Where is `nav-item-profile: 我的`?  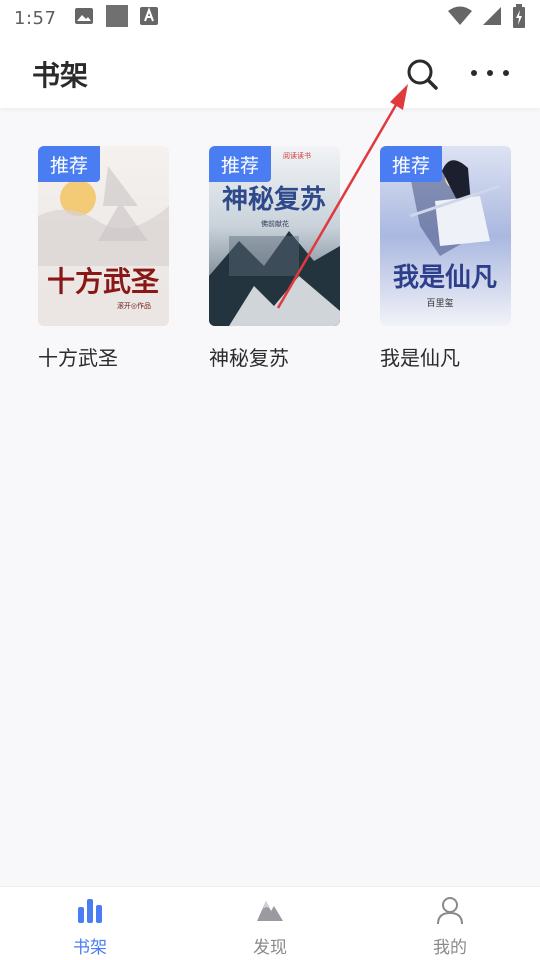
nav-item-profile: 我的 is located at coordinates (450, 923).